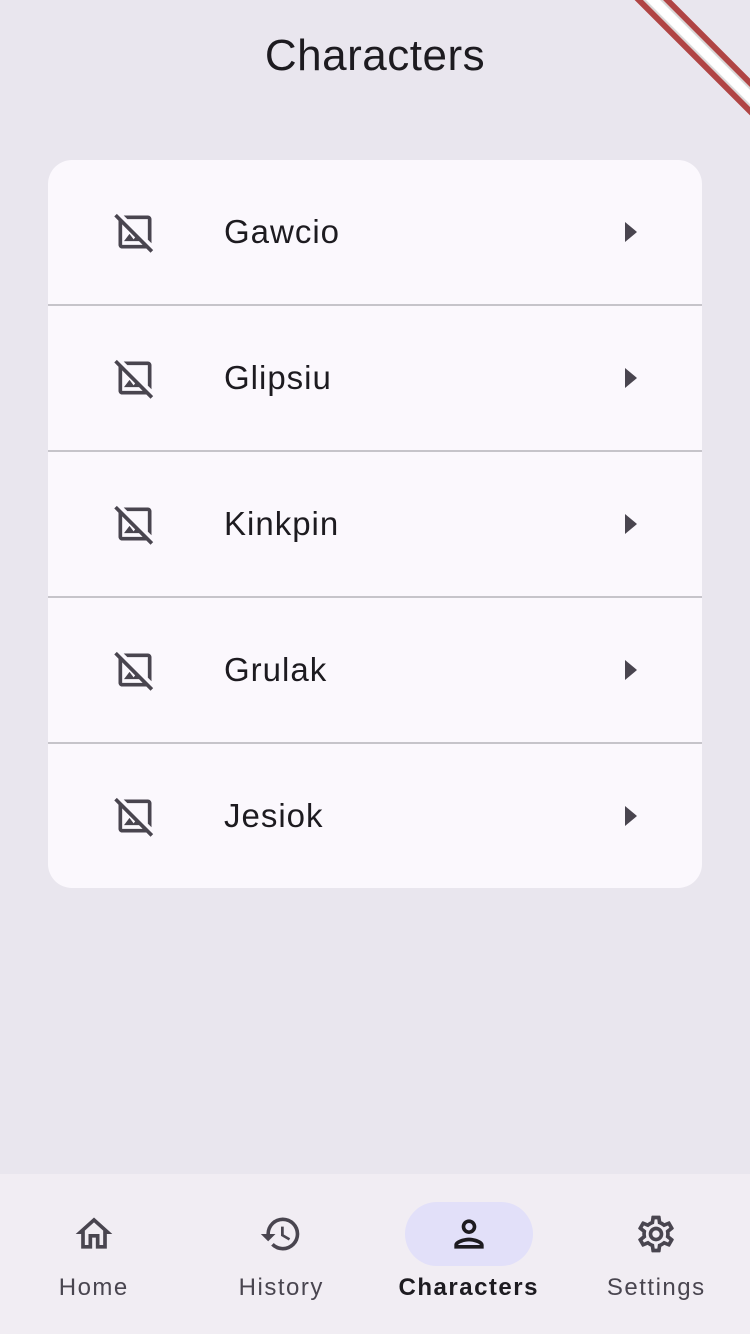  I want to click on person-icon, so click(469, 1234).